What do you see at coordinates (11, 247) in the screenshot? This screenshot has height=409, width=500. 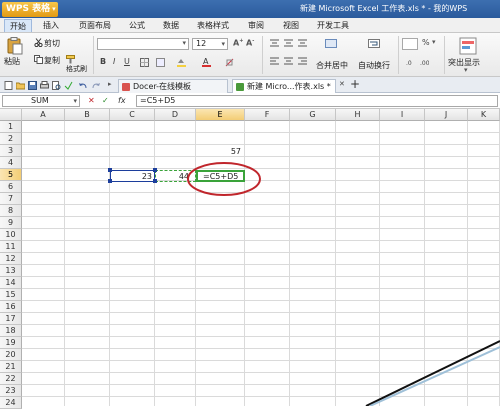 I see `row-header-11: 11` at bounding box center [11, 247].